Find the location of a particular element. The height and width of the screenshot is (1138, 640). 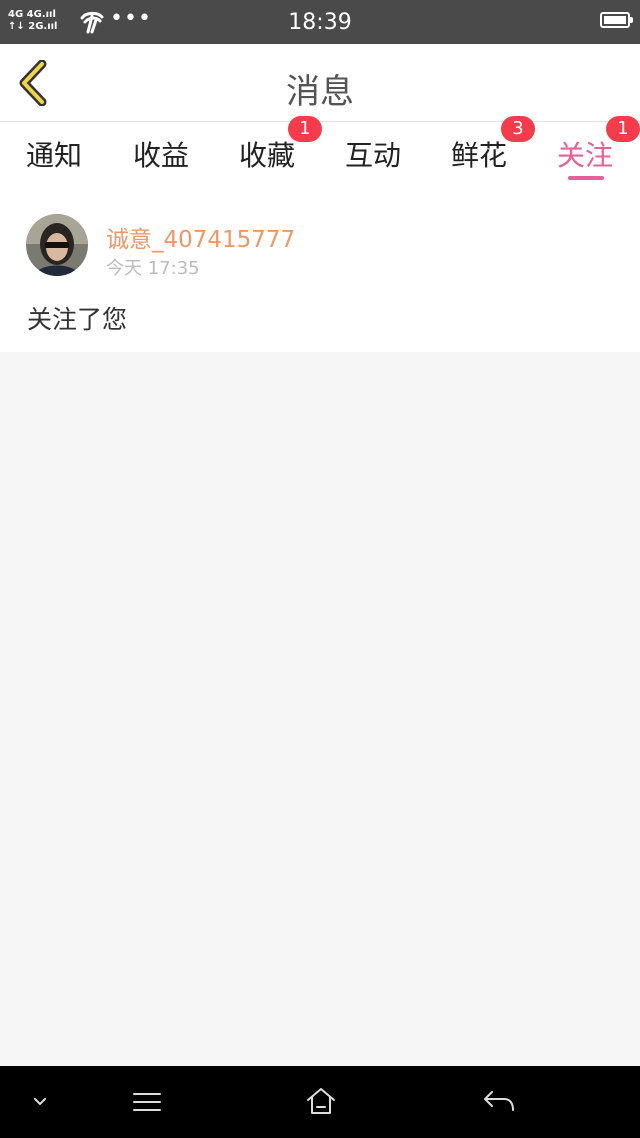

status-bar: 4G 4G.ııl ↑↓ 2G.ııl ••• 18:39 is located at coordinates (320, 22).